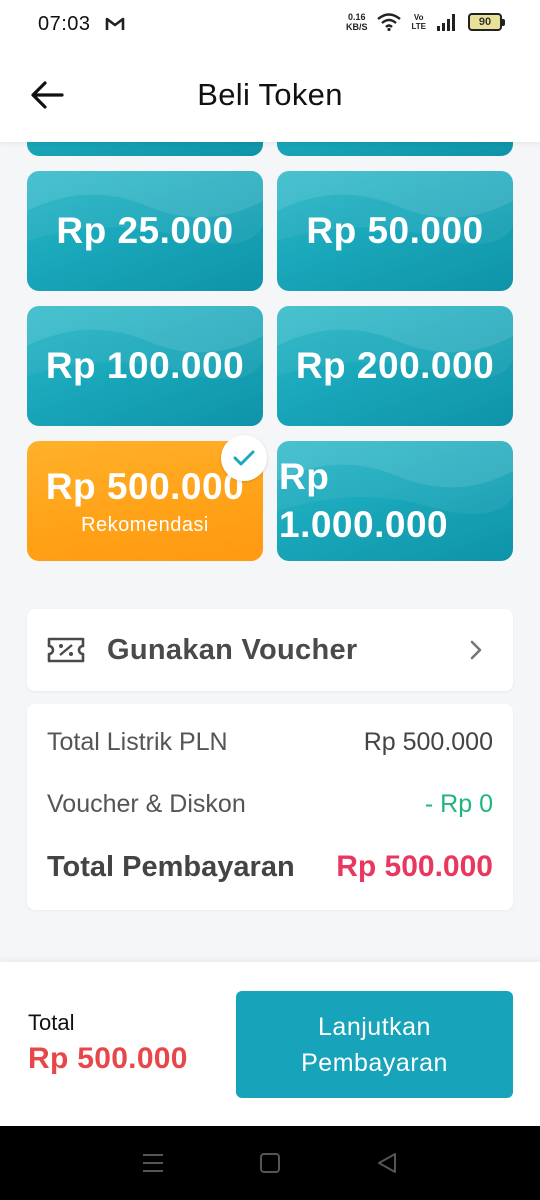  I want to click on net-speed-unit: KB/S, so click(356, 27).